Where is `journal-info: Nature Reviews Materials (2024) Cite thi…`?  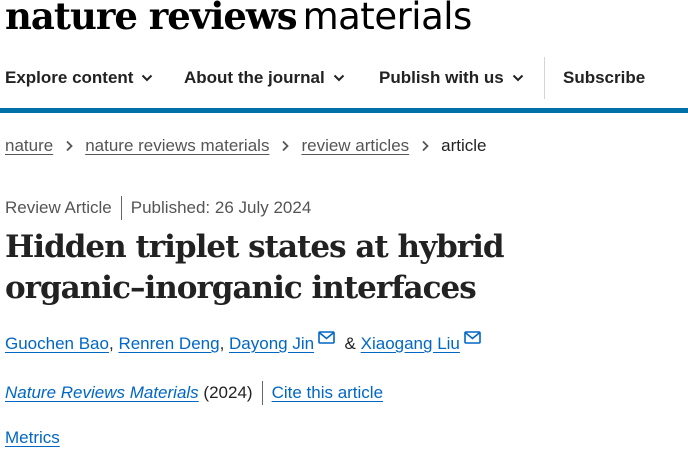
journal-info: Nature Reviews Materials (2024) Cite thi… is located at coordinates (194, 393).